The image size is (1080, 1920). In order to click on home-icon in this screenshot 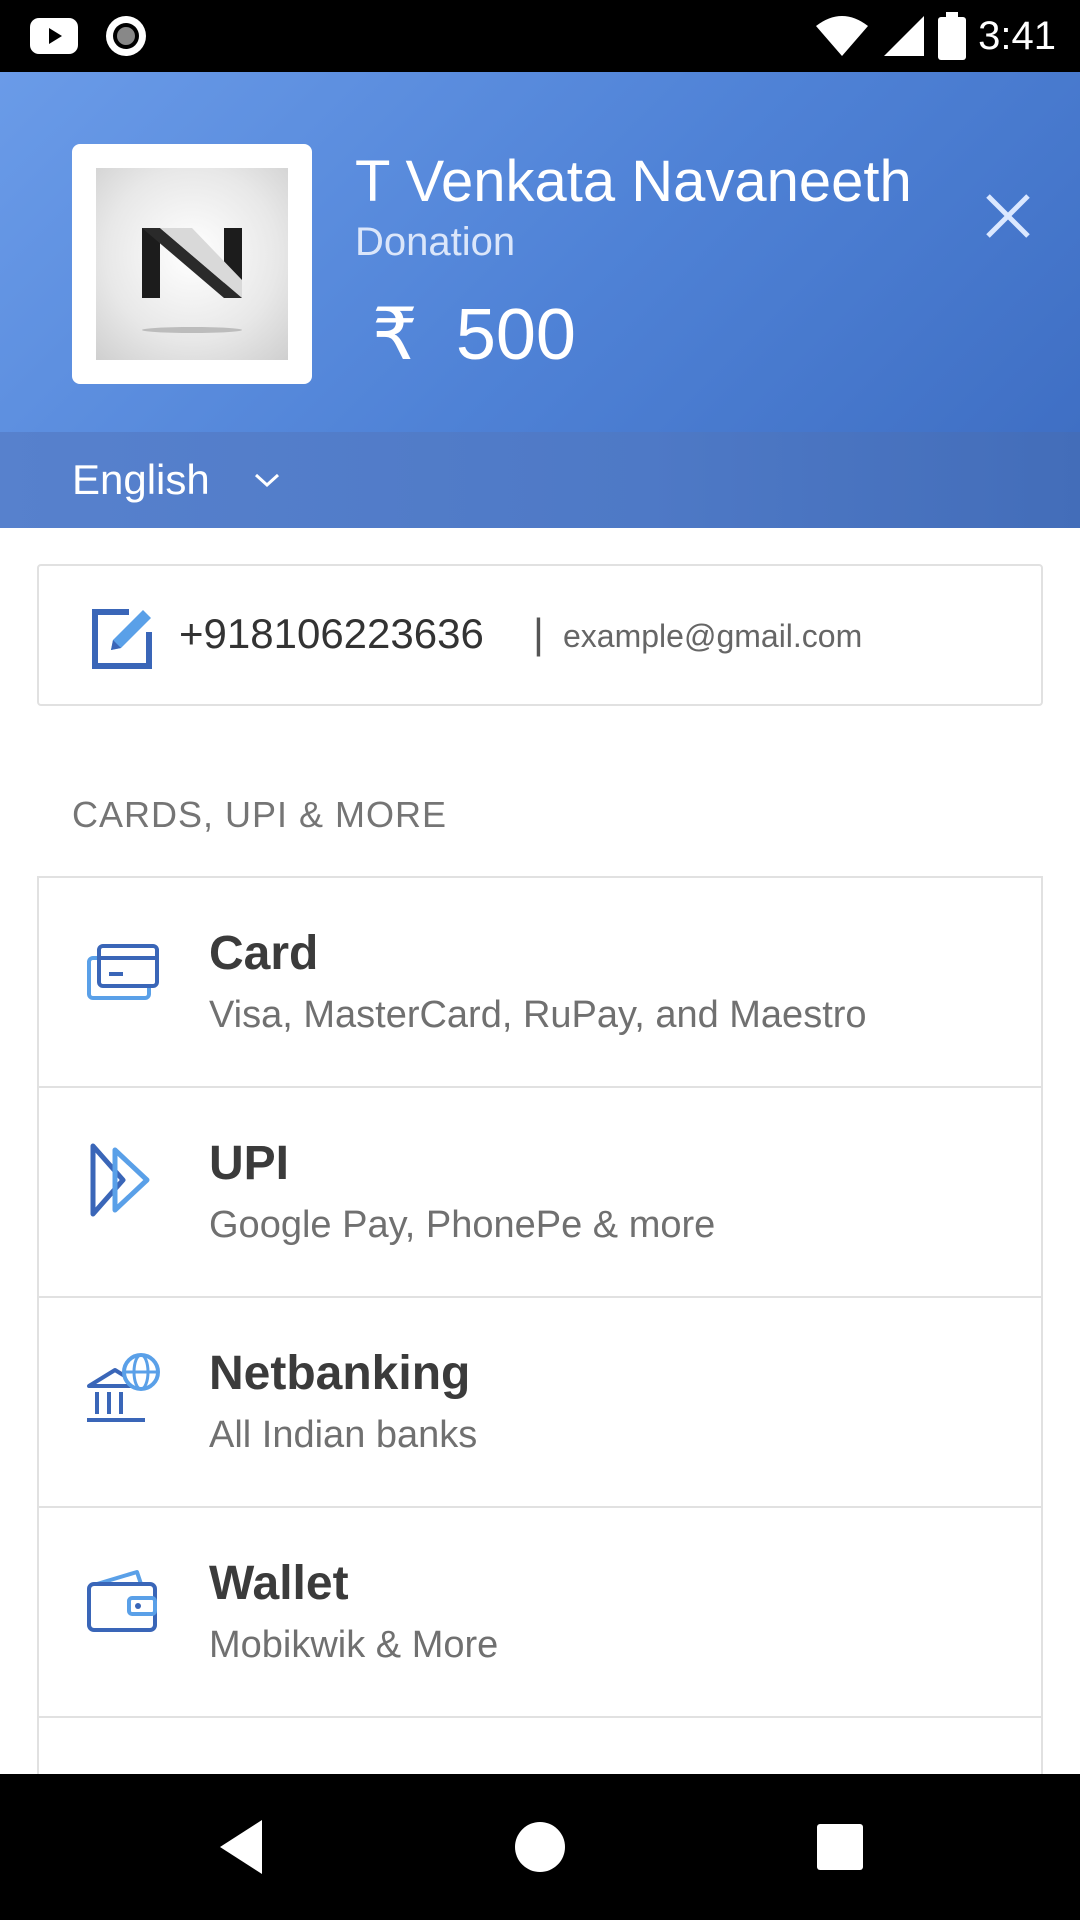, I will do `click(540, 1847)`.